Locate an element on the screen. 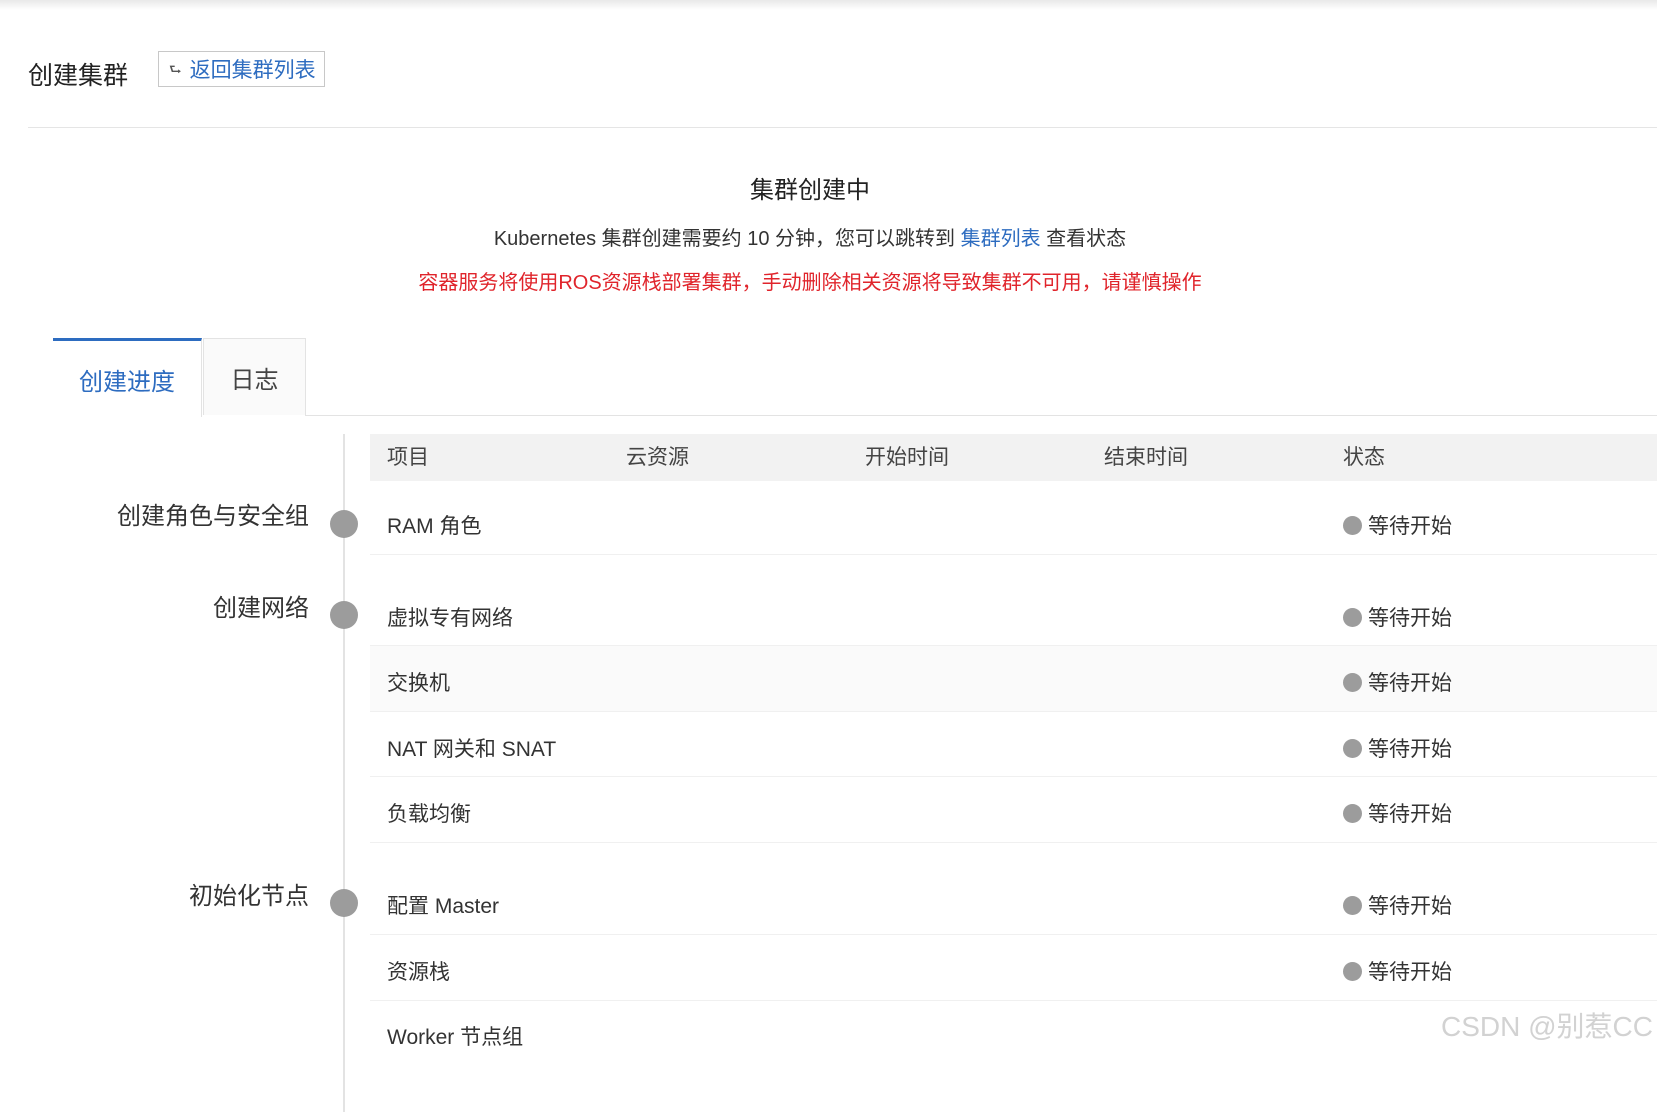  page-title: 创建集群 is located at coordinates (78, 76).